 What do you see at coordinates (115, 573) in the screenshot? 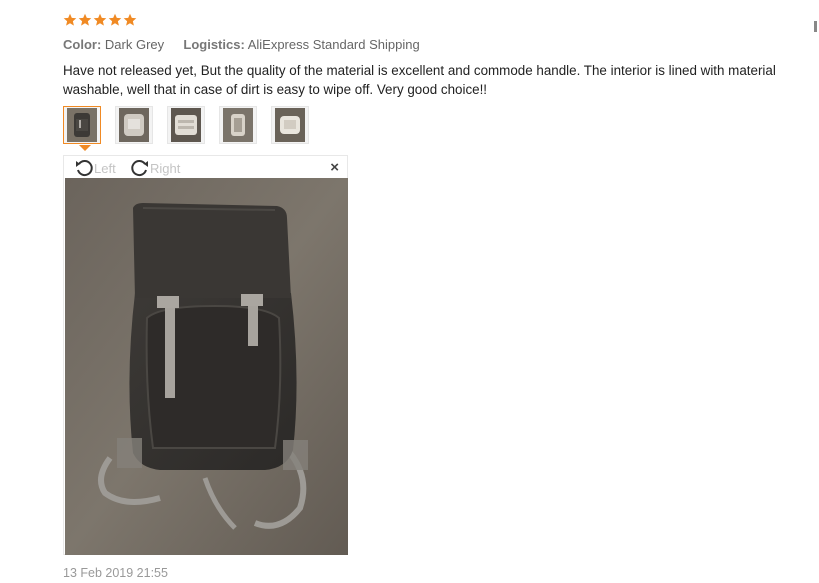
I see `review-date: 13 Feb 2019 21:55` at bounding box center [115, 573].